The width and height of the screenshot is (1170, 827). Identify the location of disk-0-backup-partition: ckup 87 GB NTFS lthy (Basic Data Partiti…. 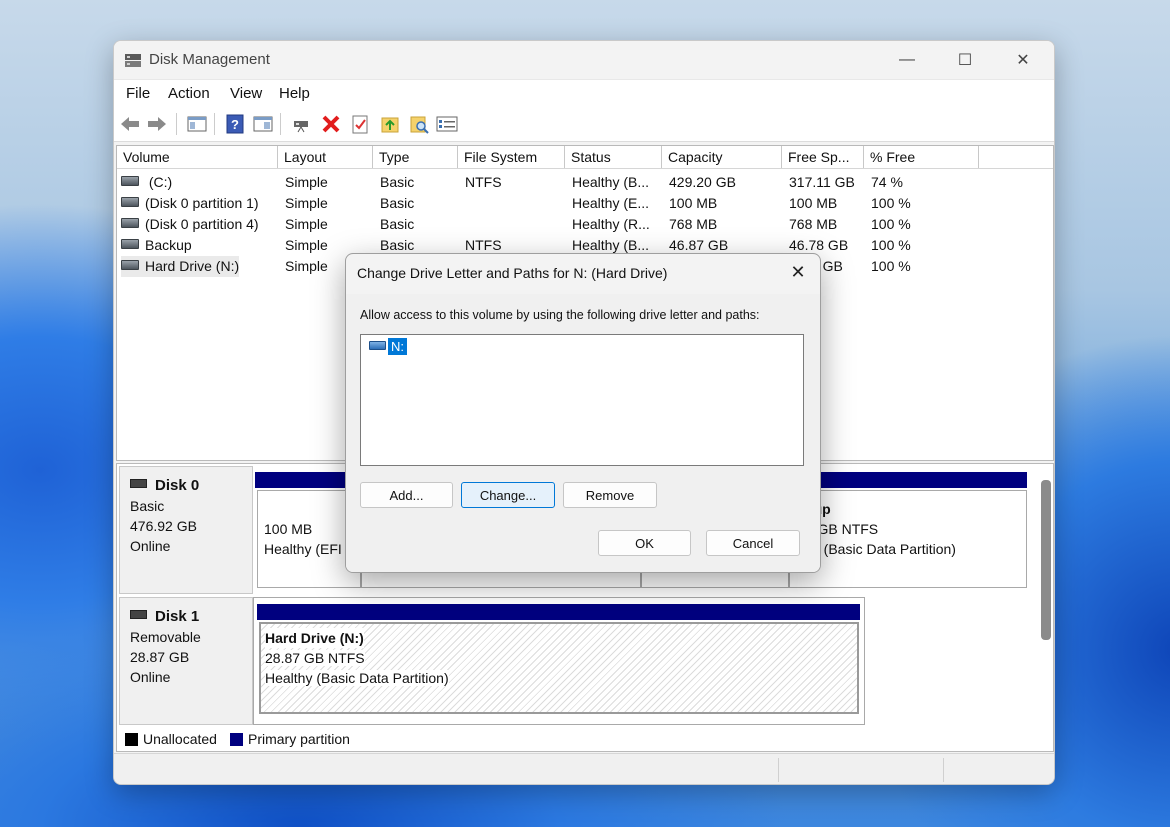
(908, 539).